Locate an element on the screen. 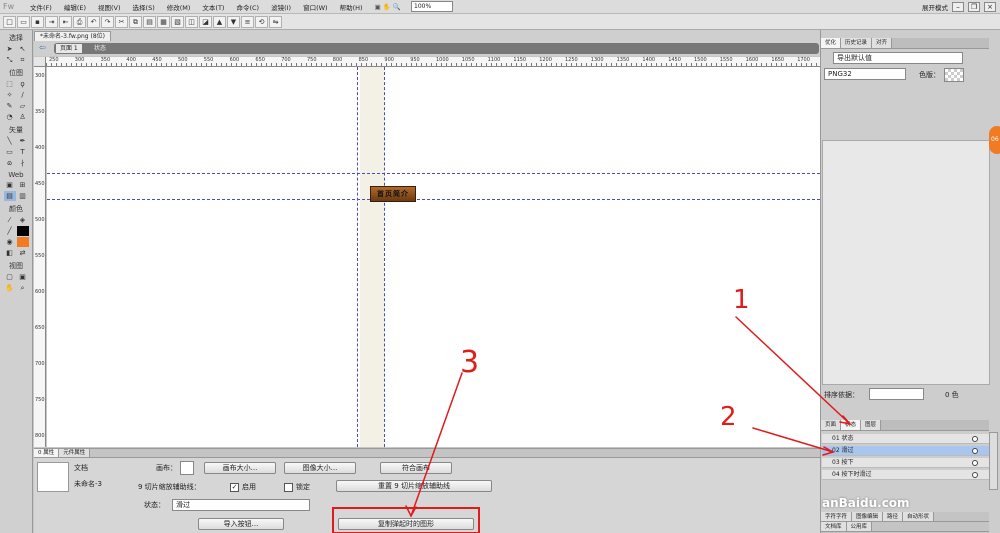 The height and width of the screenshot is (533, 1000). tab-layers: 图层 is located at coordinates (871, 425).